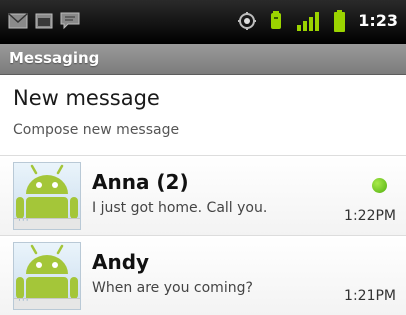  What do you see at coordinates (203, 59) in the screenshot?
I see `app-title-bar: Messaging` at bounding box center [203, 59].